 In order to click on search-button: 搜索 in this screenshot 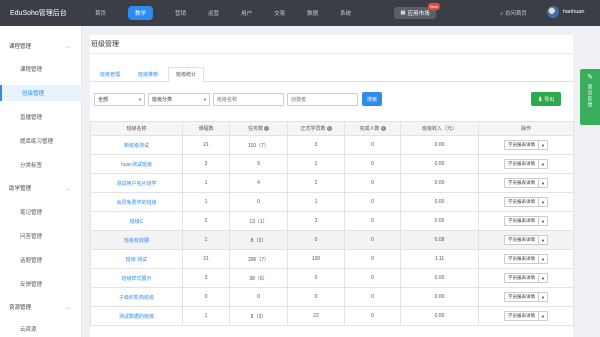, I will do `click(372, 99)`.